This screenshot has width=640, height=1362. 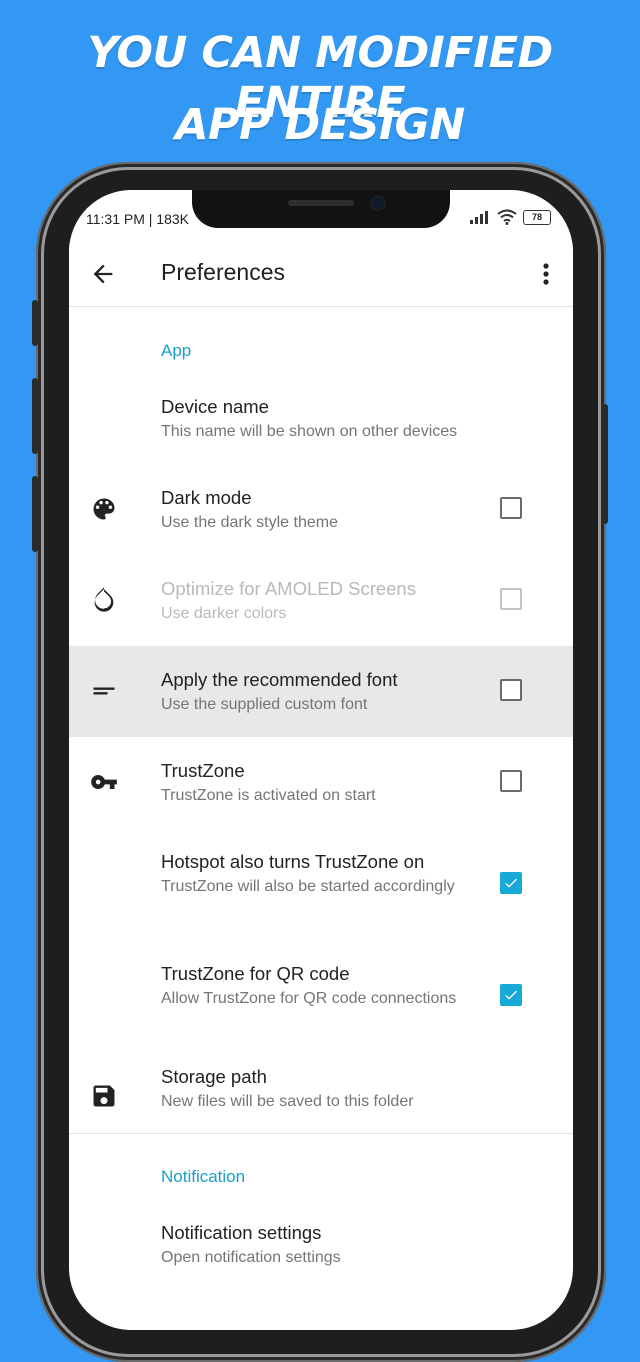 What do you see at coordinates (203, 1176) in the screenshot?
I see `section-header-notification: Notification` at bounding box center [203, 1176].